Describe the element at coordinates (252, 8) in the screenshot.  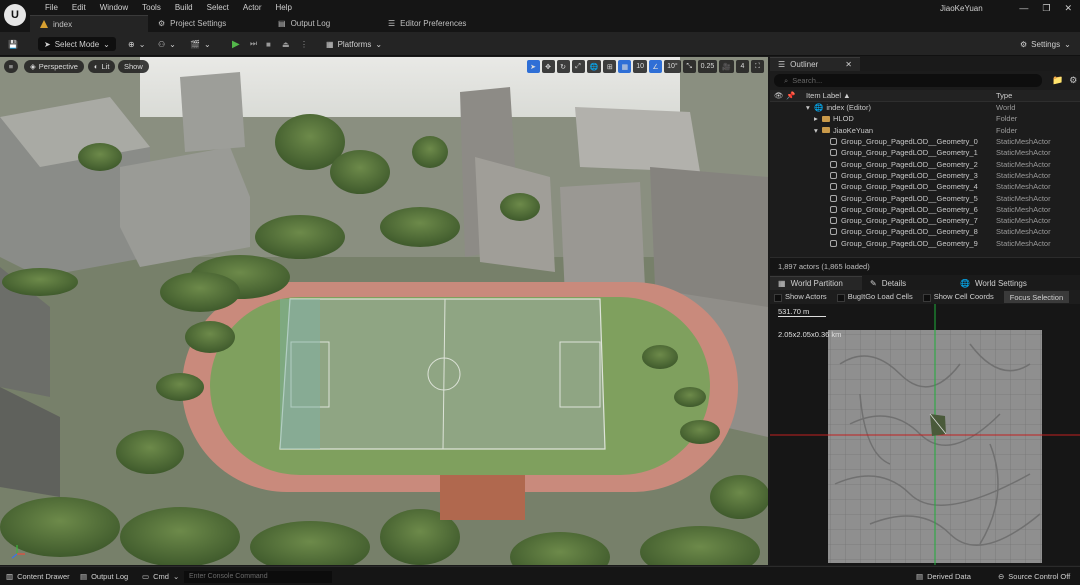
I see `menu-actor: Actor` at that location.